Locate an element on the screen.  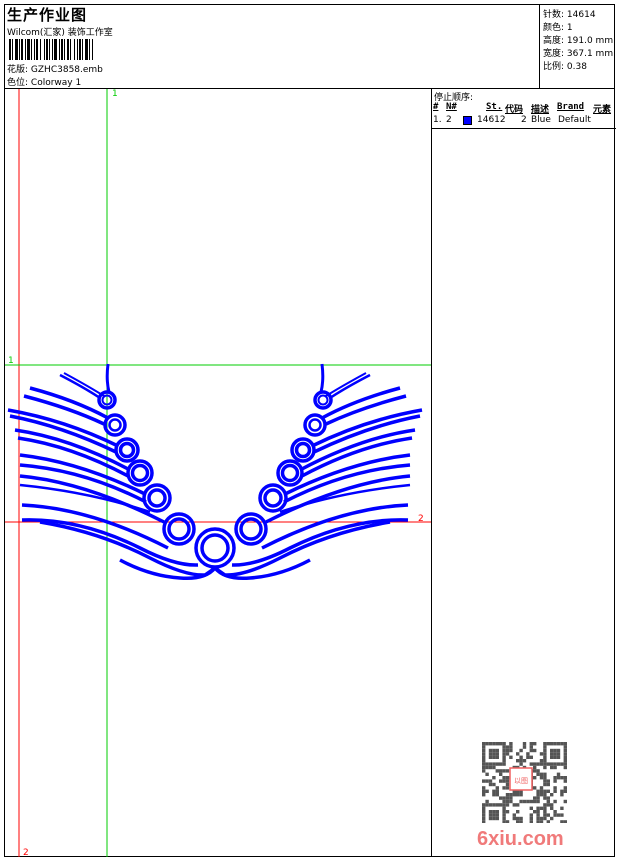
row-index: 1. is located at coordinates (437, 120).